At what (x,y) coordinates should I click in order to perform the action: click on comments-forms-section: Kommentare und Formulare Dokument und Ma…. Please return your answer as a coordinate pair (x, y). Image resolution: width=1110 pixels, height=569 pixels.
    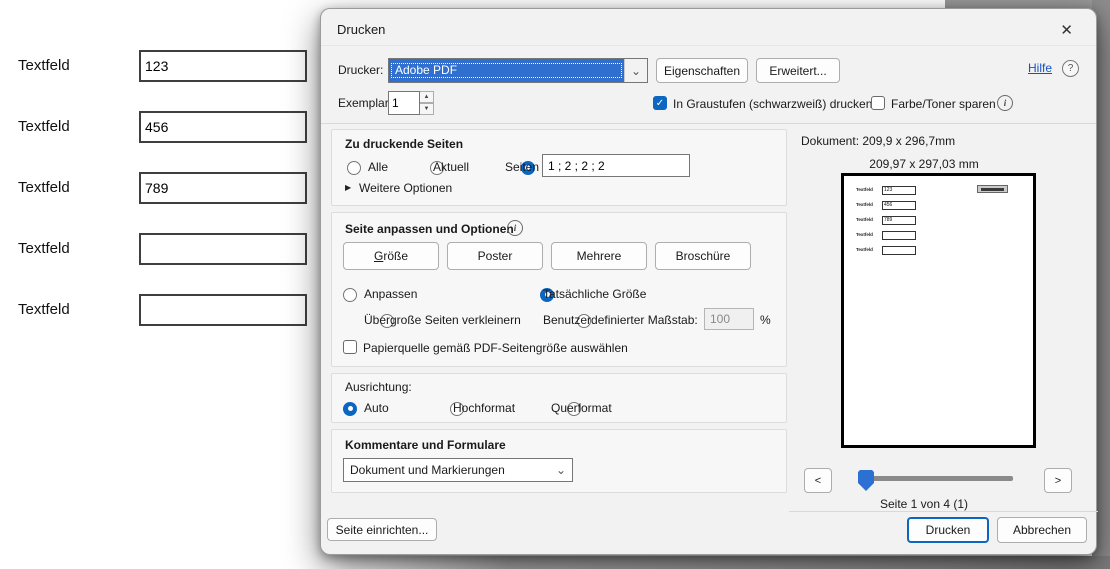
    Looking at the image, I should click on (559, 461).